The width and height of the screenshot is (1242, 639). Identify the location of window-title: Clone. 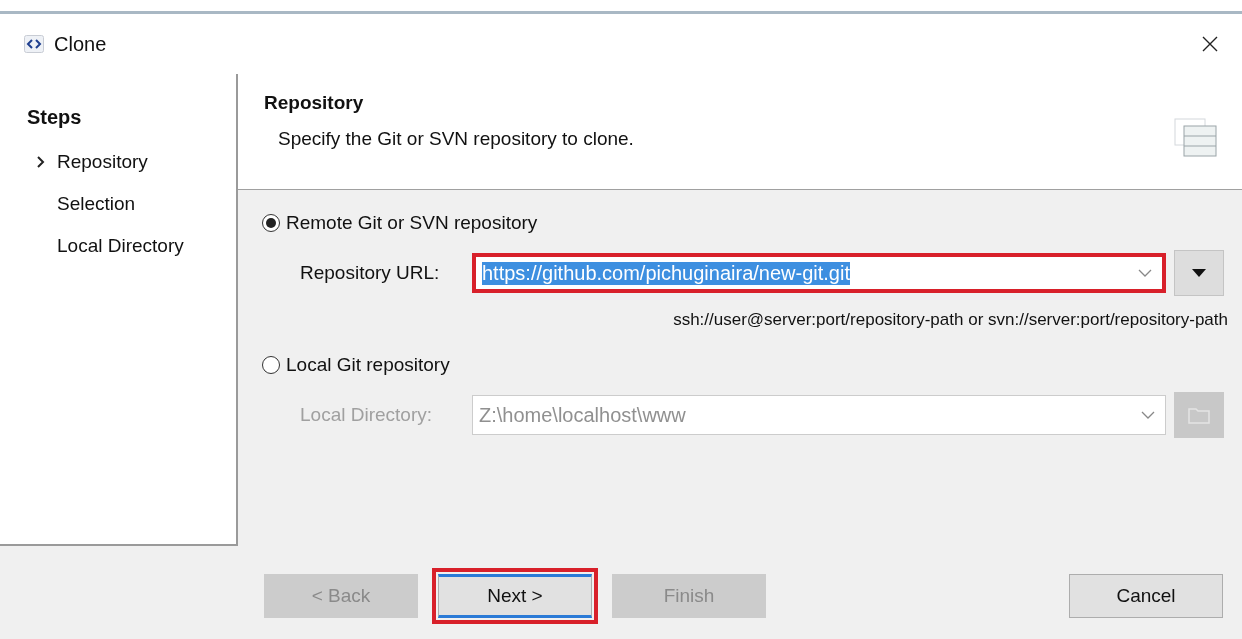
(81, 44).